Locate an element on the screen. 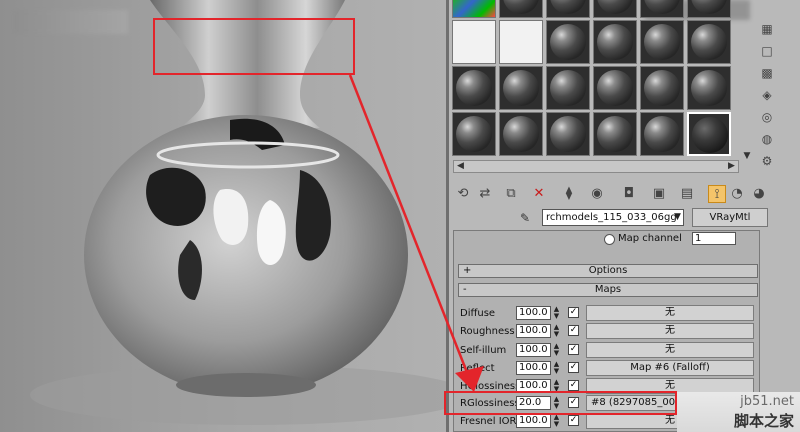  side-toolbar: ▦ □ ▩ ◈ ◎ ◍ ⚙ is located at coordinates (767, 90).